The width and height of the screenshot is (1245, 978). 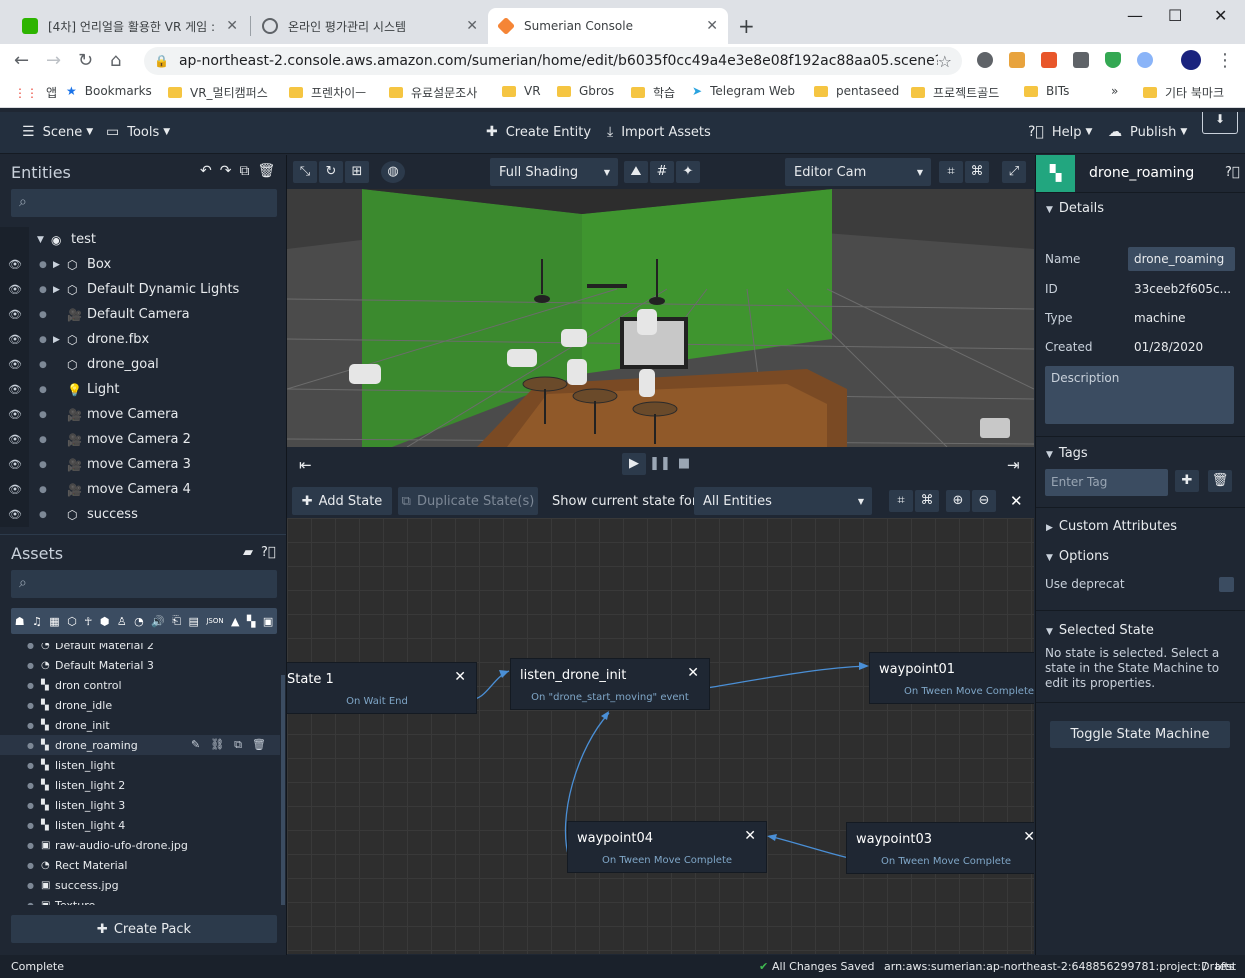 I want to click on asset-row: ● ◔ Default Material 3, so click(x=140, y=665).